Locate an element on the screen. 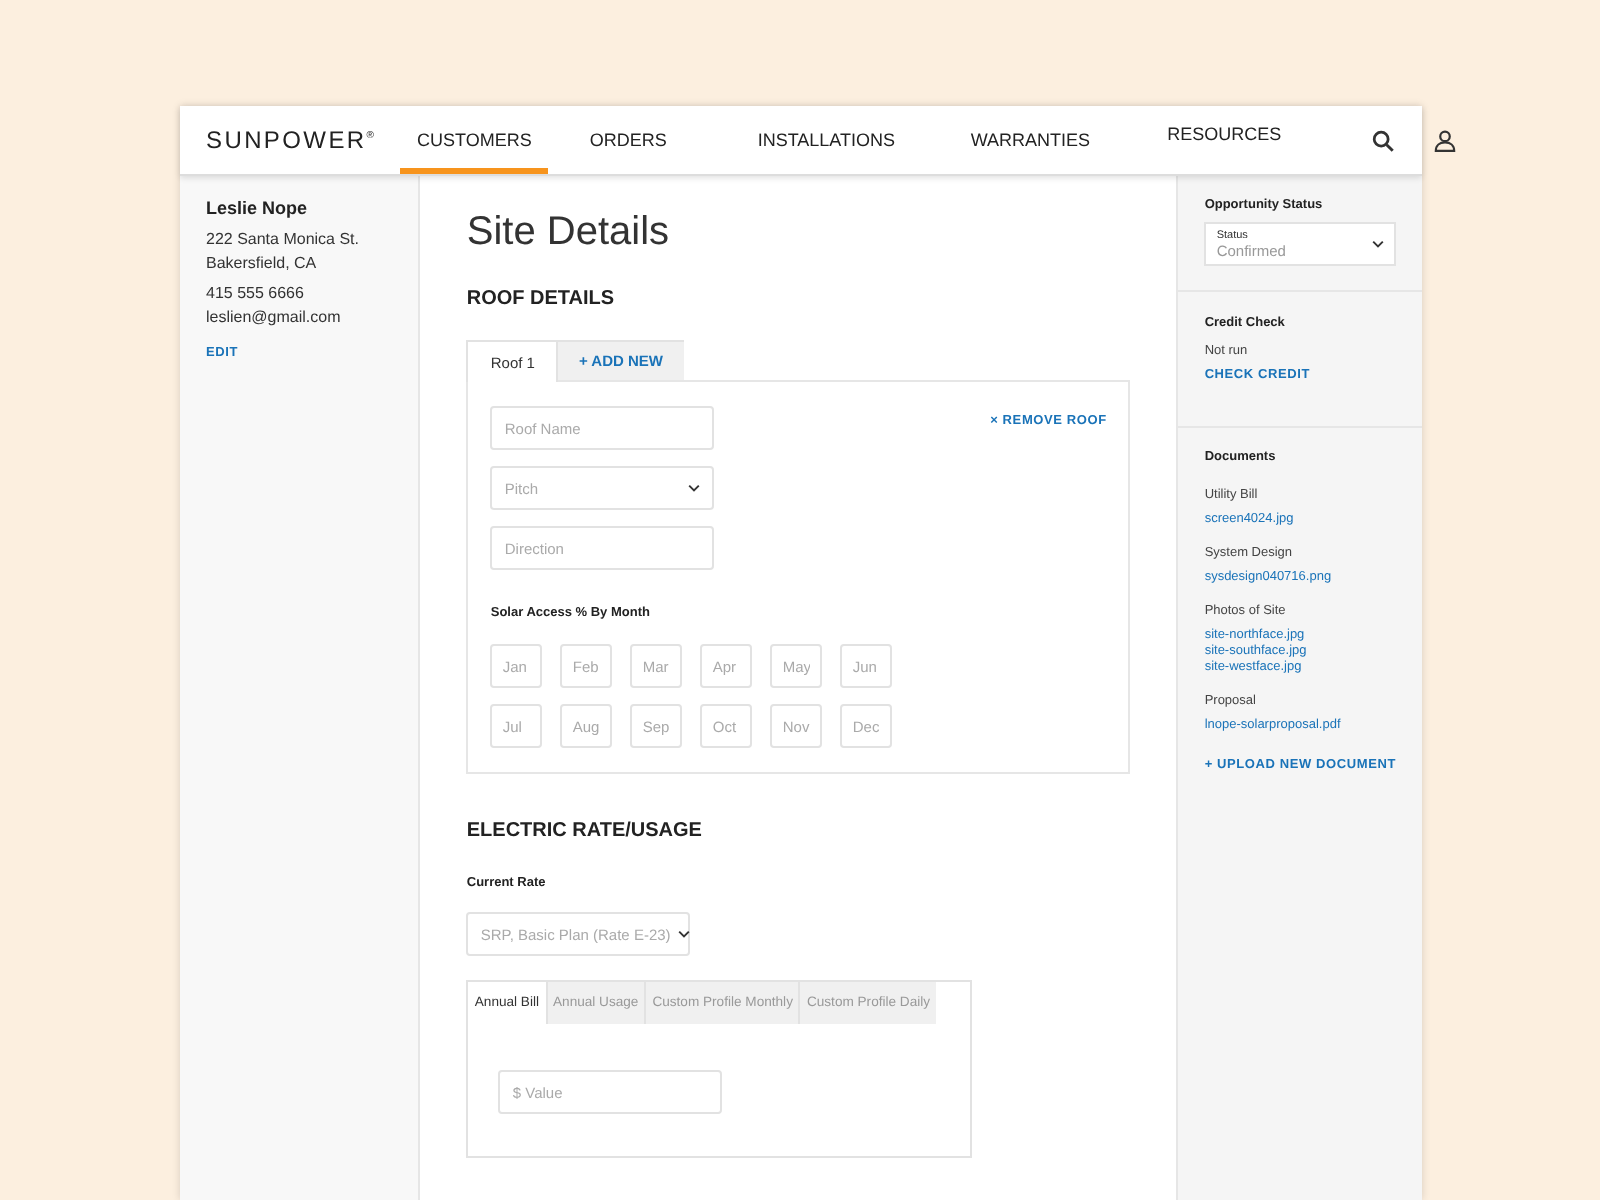 The height and width of the screenshot is (1200, 1600). email-address: leslien@gmail.com is located at coordinates (274, 317).